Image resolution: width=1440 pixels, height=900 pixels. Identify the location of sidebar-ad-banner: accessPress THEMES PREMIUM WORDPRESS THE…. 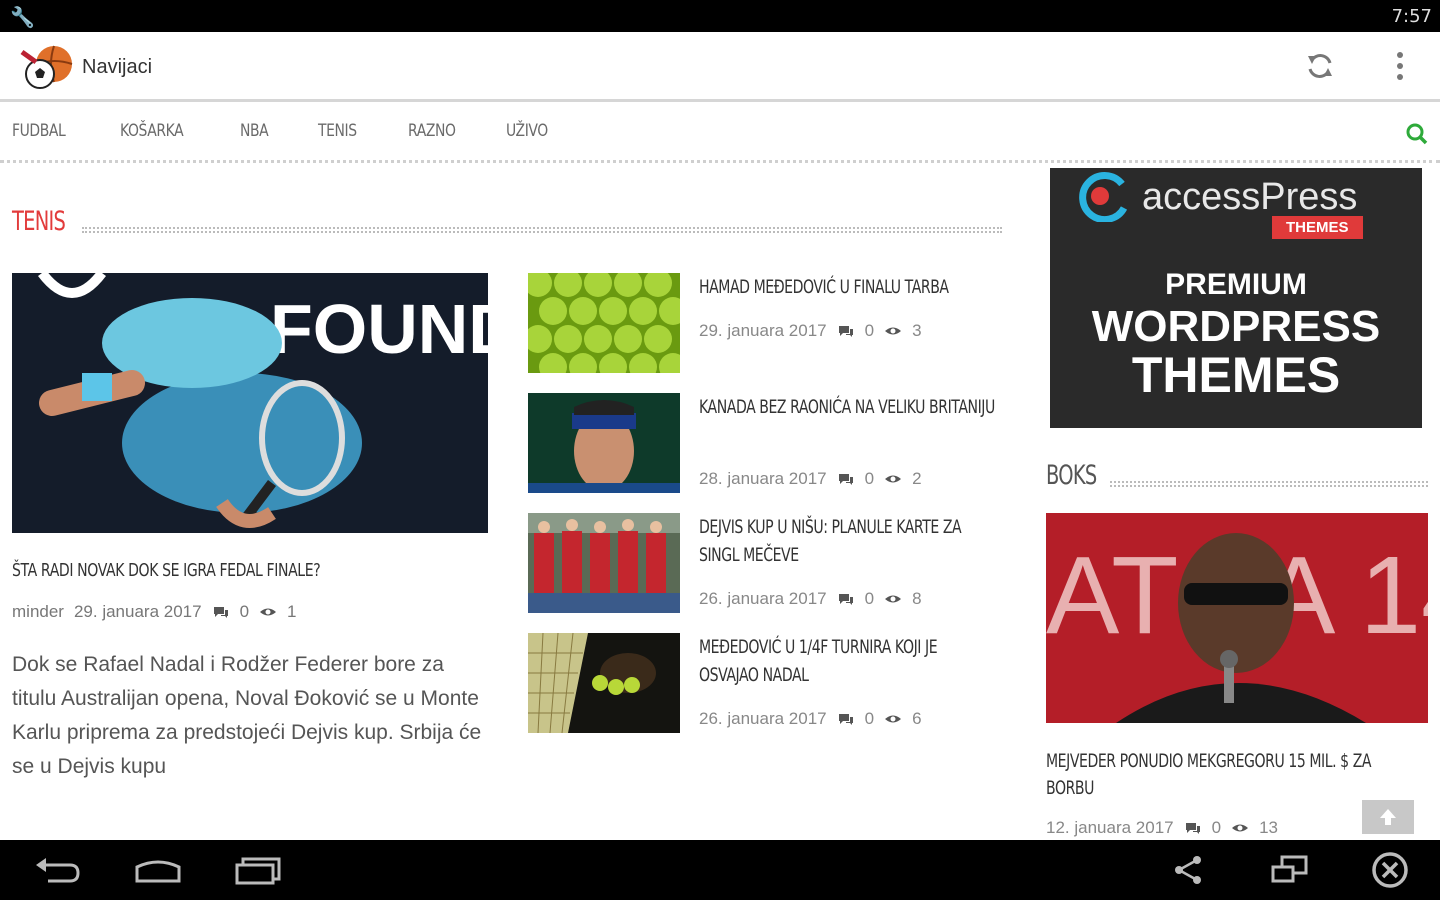
(1236, 298).